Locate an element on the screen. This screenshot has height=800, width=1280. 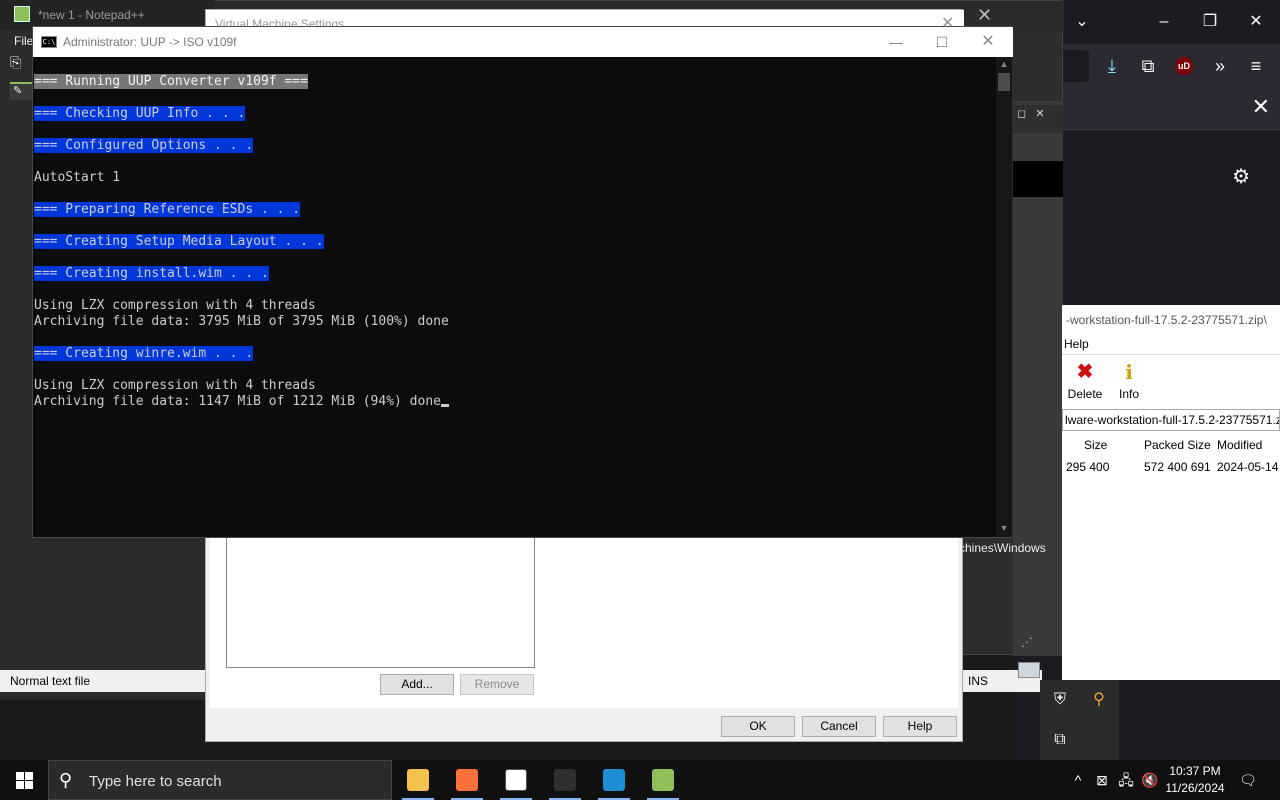
console-line: AutoStart 1 is located at coordinates (77, 178).